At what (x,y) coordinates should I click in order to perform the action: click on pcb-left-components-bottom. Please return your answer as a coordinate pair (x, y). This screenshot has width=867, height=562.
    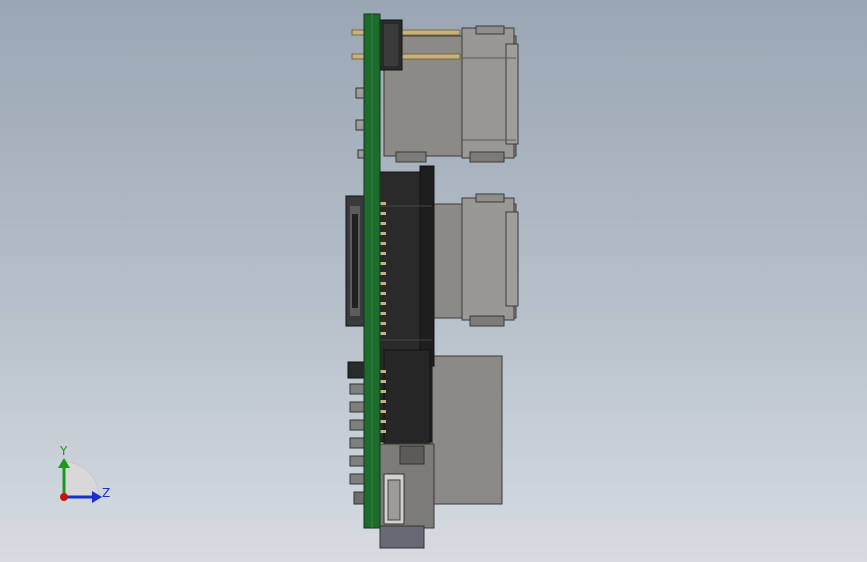
    Looking at the image, I should click on (356, 433).